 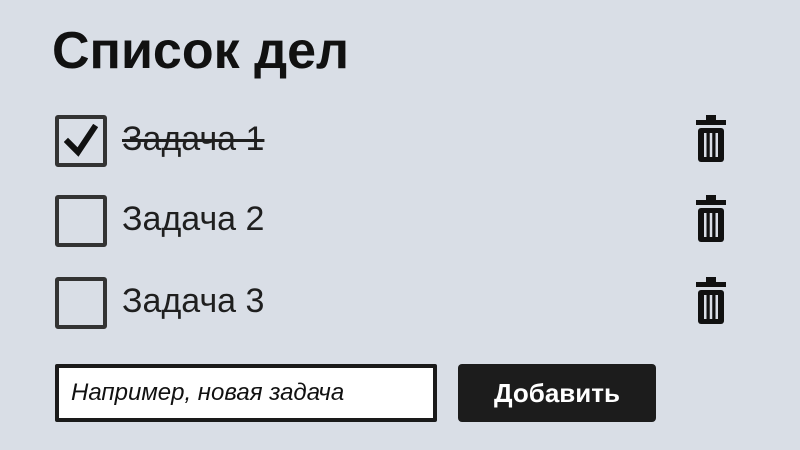 I want to click on task-item: Задача 2, so click(x=395, y=220).